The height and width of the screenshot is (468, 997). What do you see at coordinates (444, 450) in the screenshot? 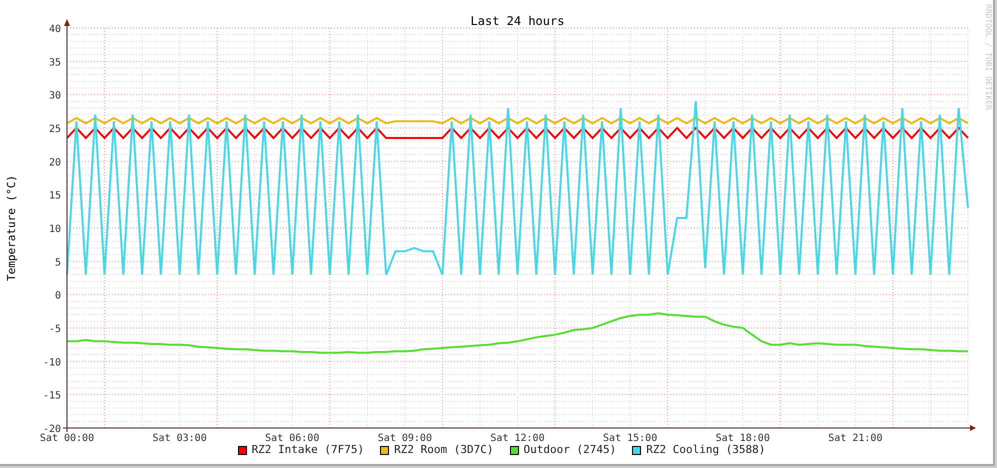
I see `legend-label: RZ2 Room (3D7C)` at bounding box center [444, 450].